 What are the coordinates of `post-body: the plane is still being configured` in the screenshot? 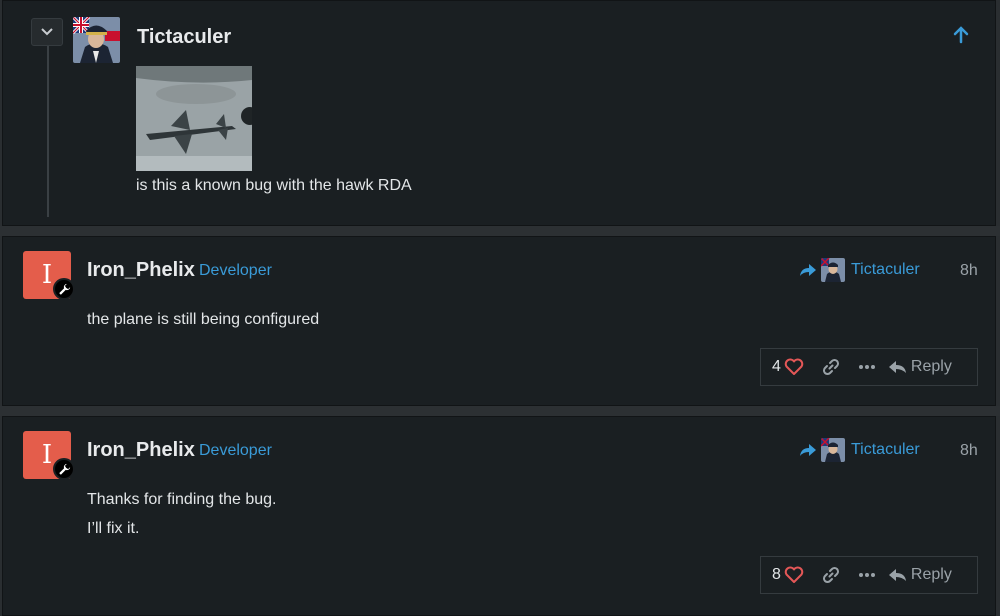 It's located at (203, 319).